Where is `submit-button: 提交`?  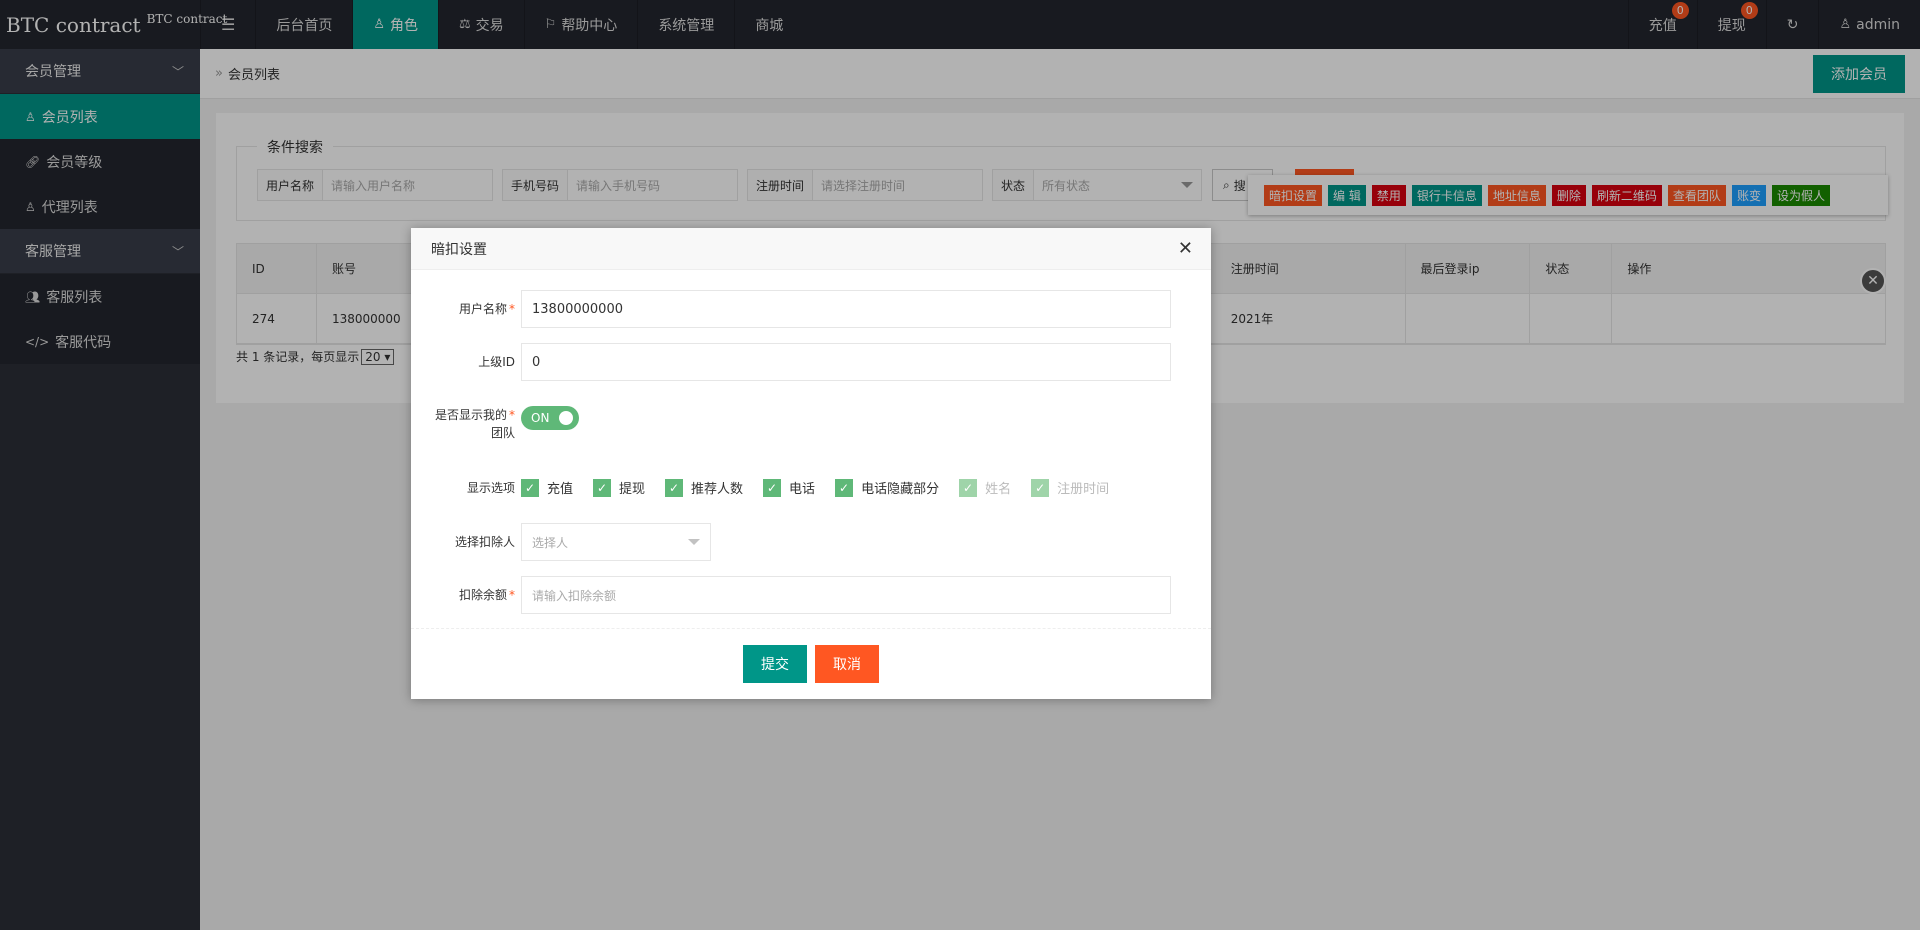
submit-button: 提交 is located at coordinates (775, 664).